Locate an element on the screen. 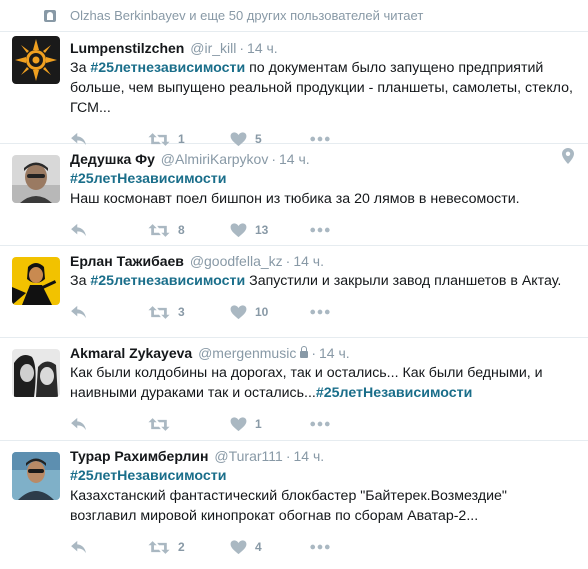  retweet-button: 2 is located at coordinates (189, 547).